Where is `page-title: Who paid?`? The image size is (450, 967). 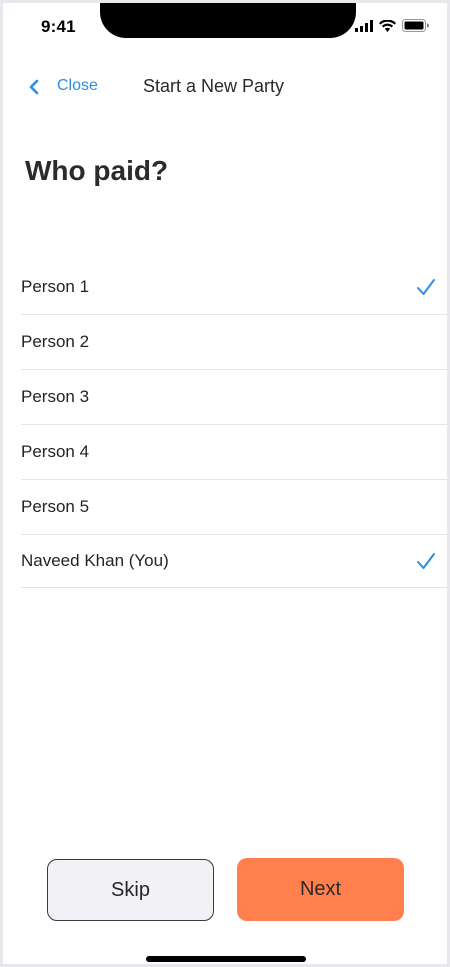 page-title: Who paid? is located at coordinates (97, 170).